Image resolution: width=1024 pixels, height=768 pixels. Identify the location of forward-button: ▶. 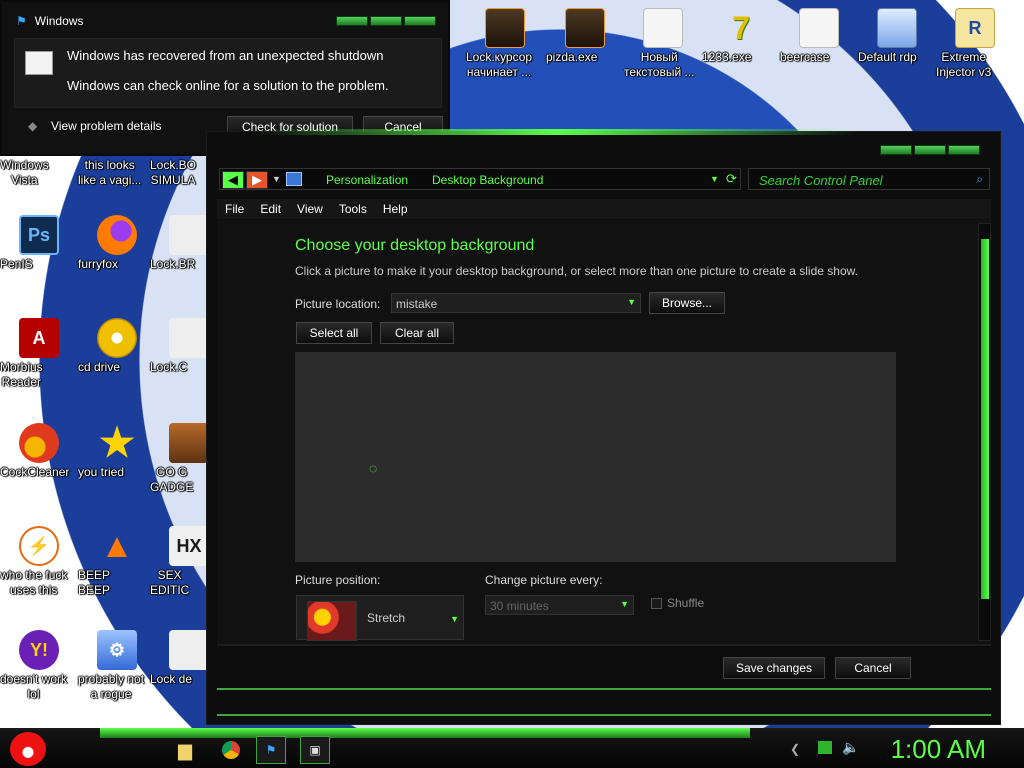
(257, 180).